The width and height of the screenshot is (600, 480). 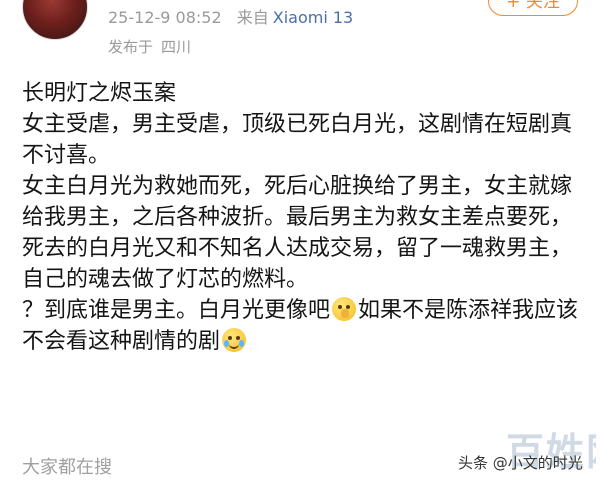 What do you see at coordinates (67, 468) in the screenshot?
I see `related-searches: 大家都在搜` at bounding box center [67, 468].